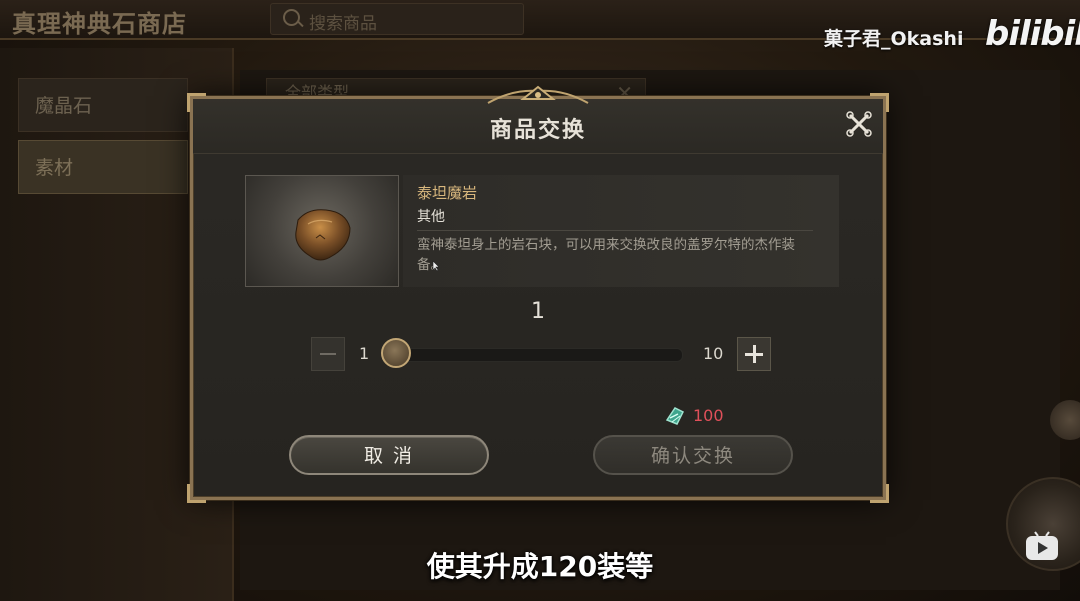 This screenshot has height=601, width=1080. I want to click on quantity-value: 1, so click(538, 311).